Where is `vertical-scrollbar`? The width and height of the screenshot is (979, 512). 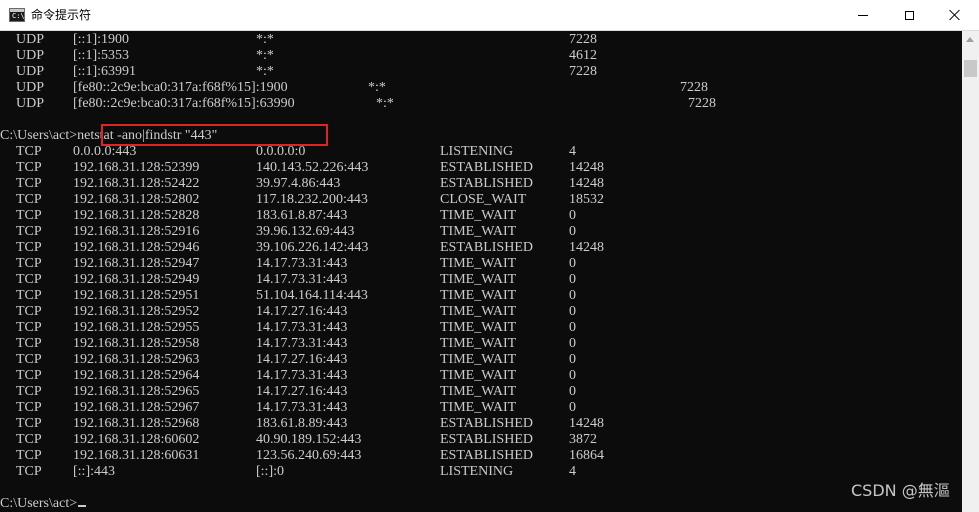 vertical-scrollbar is located at coordinates (970, 271).